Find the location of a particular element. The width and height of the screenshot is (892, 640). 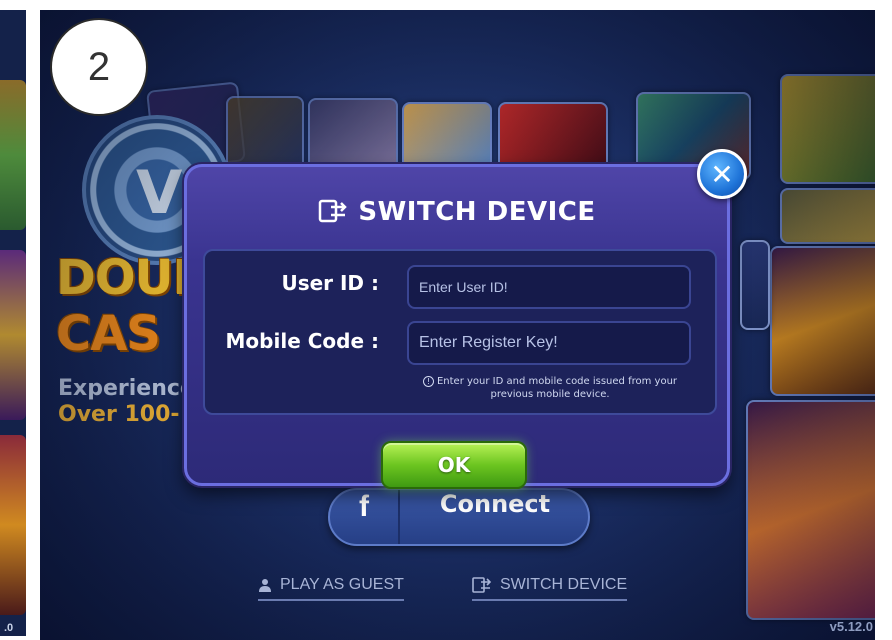

previous-screen-strip: .0 is located at coordinates (13, 323).